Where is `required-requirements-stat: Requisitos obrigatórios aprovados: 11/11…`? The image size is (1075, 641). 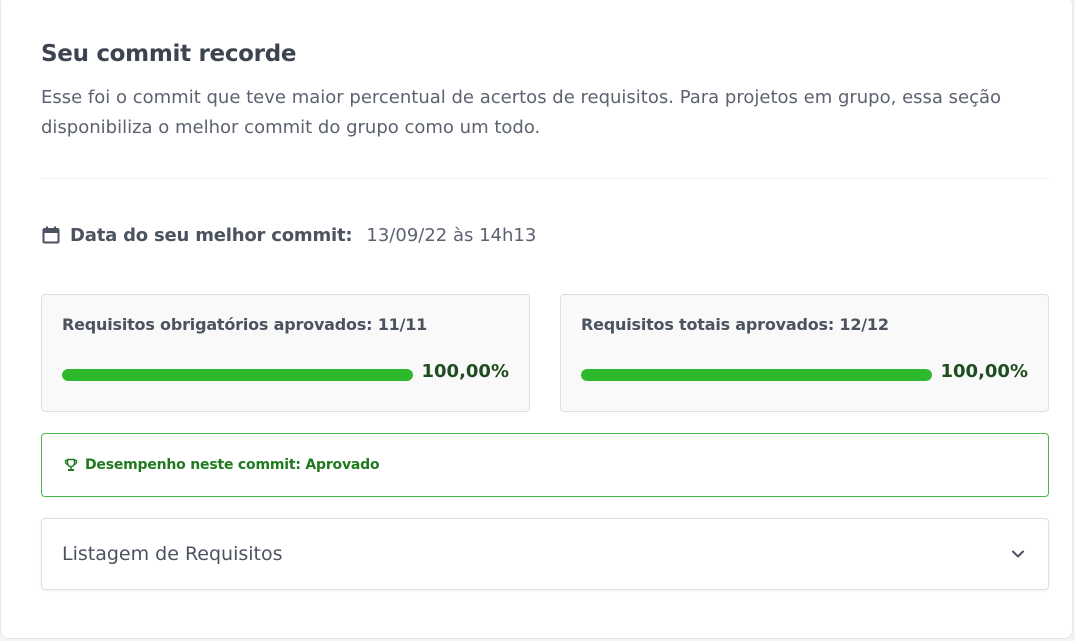 required-requirements-stat: Requisitos obrigatórios aprovados: 11/11… is located at coordinates (285, 353).